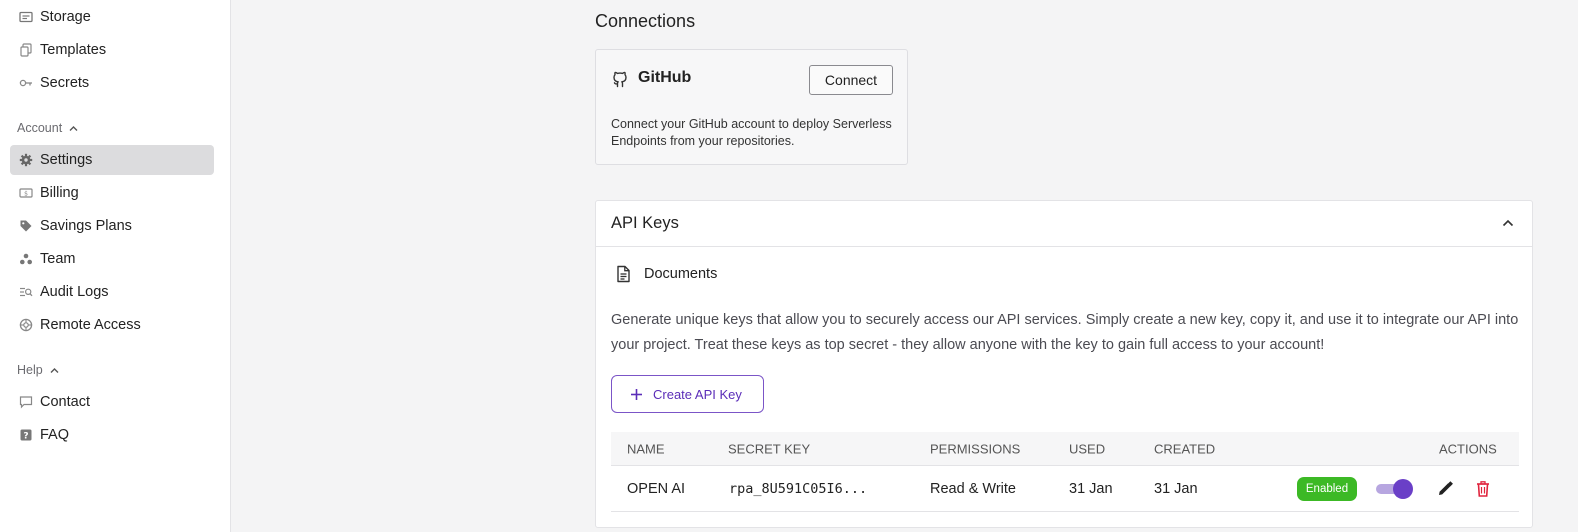 The width and height of the screenshot is (1578, 532). I want to click on connections-title: Connections, so click(645, 21).